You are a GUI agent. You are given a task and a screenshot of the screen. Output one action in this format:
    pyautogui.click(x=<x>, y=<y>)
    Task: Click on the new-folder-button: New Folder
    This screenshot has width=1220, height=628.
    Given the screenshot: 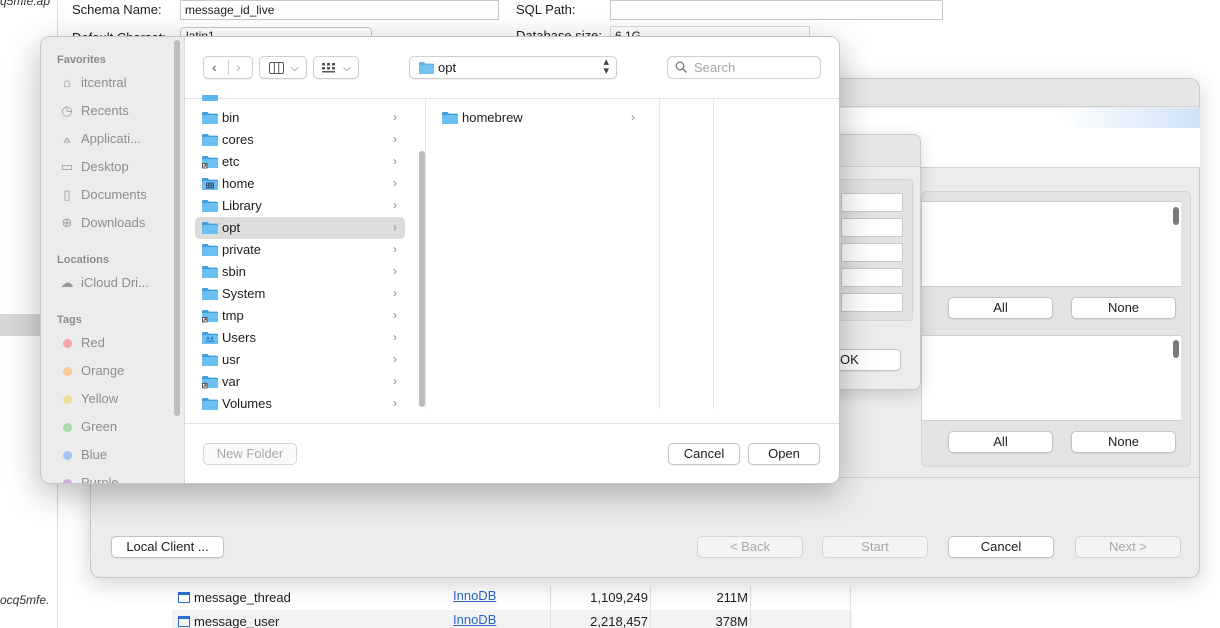 What is the action you would take?
    pyautogui.click(x=250, y=454)
    